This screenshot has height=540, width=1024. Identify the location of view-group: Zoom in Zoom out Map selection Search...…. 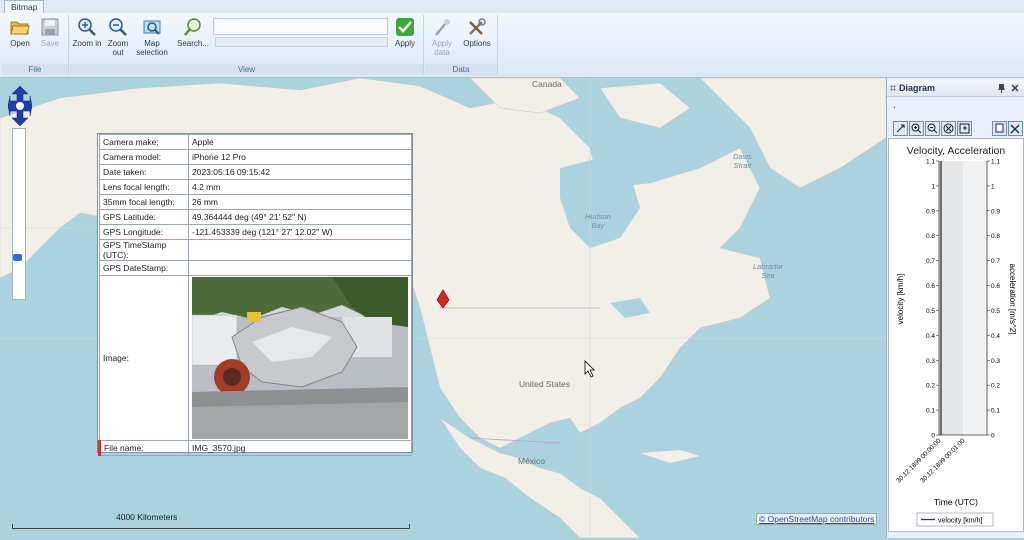
(247, 45).